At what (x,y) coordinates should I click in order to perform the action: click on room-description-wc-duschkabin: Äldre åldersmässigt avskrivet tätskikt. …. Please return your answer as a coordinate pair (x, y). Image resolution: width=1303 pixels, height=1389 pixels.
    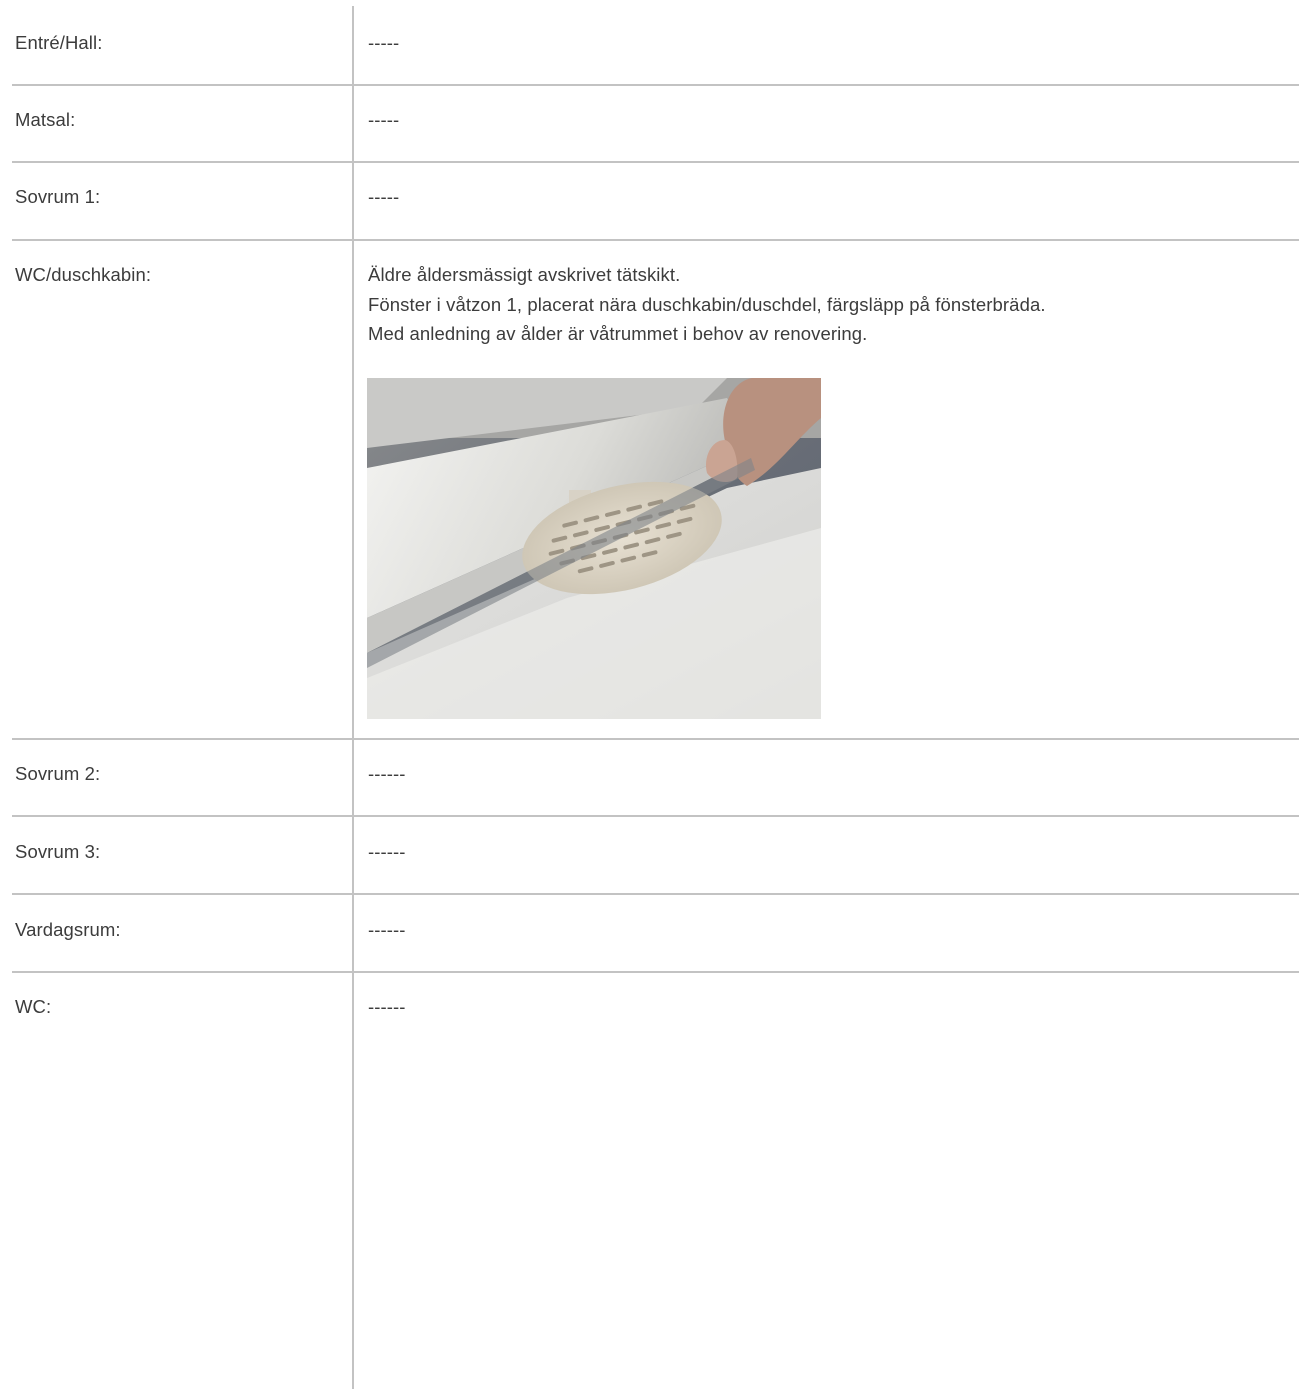
    Looking at the image, I should click on (707, 304).